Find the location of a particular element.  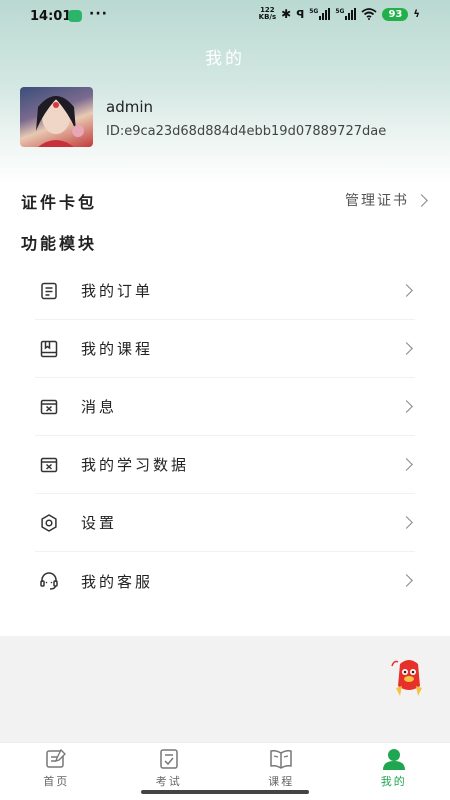

menu-item-customer-service: 我的客服 is located at coordinates (225, 581).